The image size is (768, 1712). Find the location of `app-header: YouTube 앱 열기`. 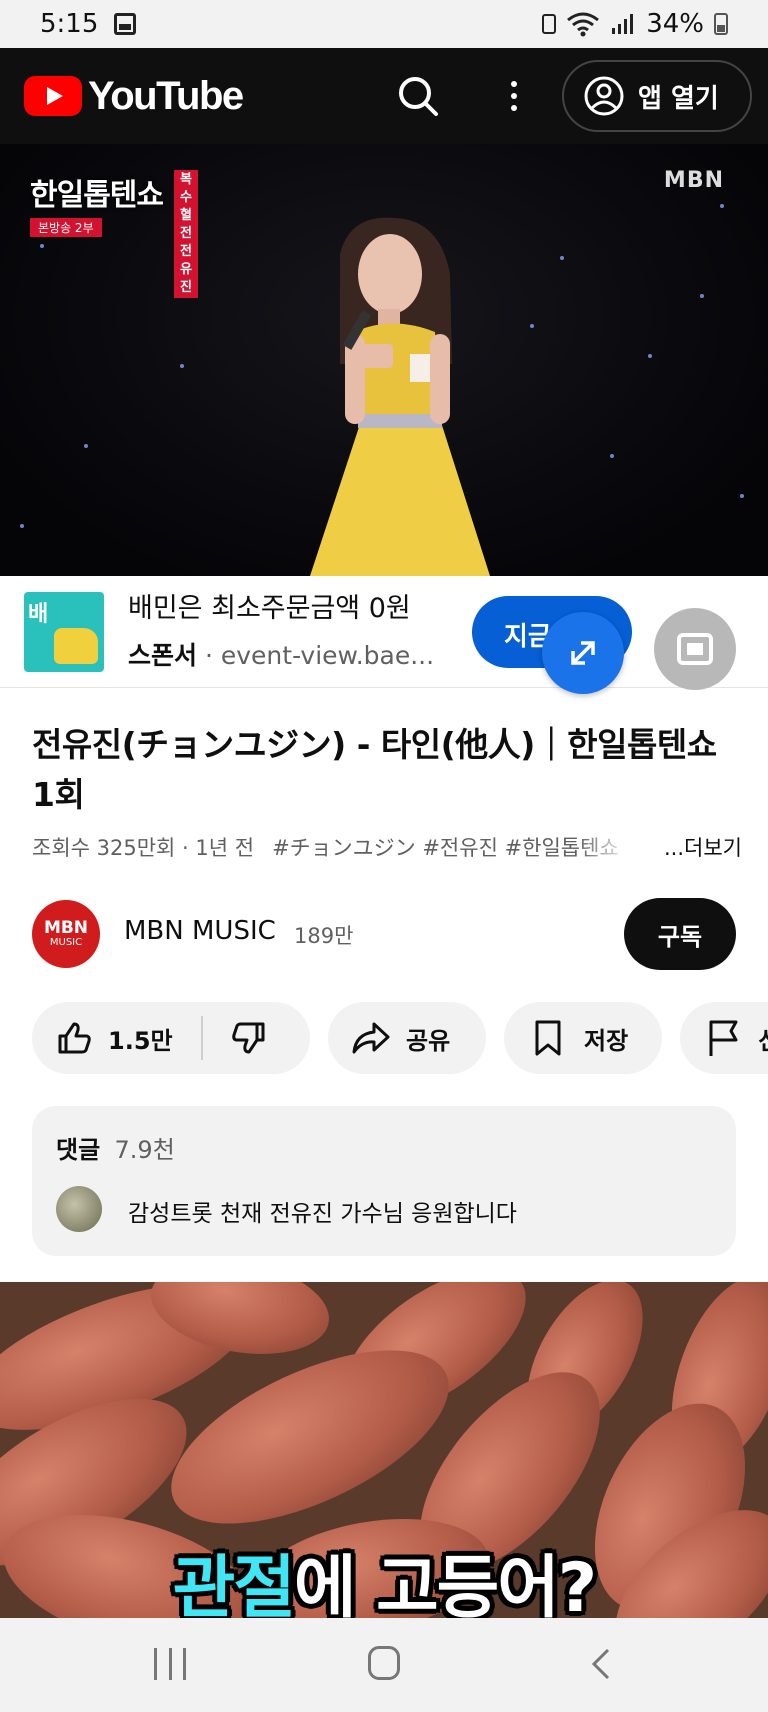

app-header: YouTube 앱 열기 is located at coordinates (384, 96).